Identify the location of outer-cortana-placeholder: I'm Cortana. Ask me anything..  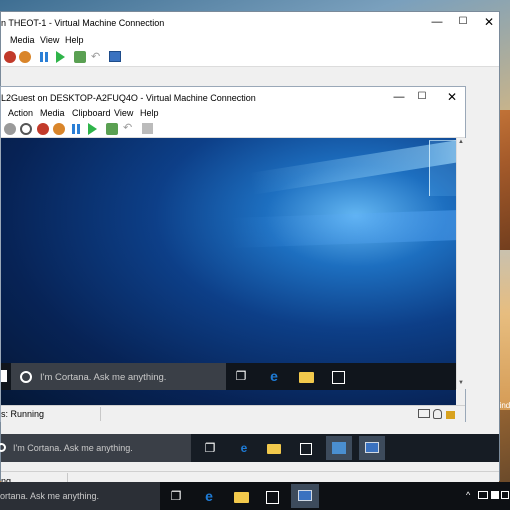
(73, 448).